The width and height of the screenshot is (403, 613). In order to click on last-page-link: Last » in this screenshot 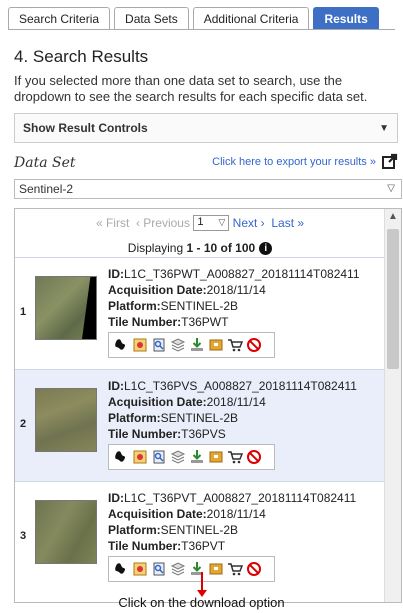, I will do `click(287, 223)`.